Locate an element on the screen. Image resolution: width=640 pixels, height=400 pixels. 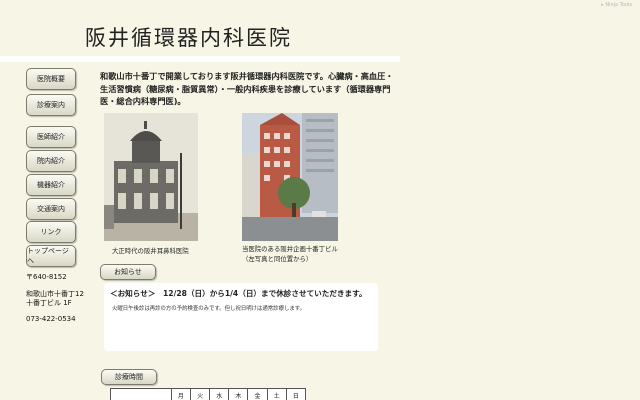
day-sat: 土 is located at coordinates (276, 394).